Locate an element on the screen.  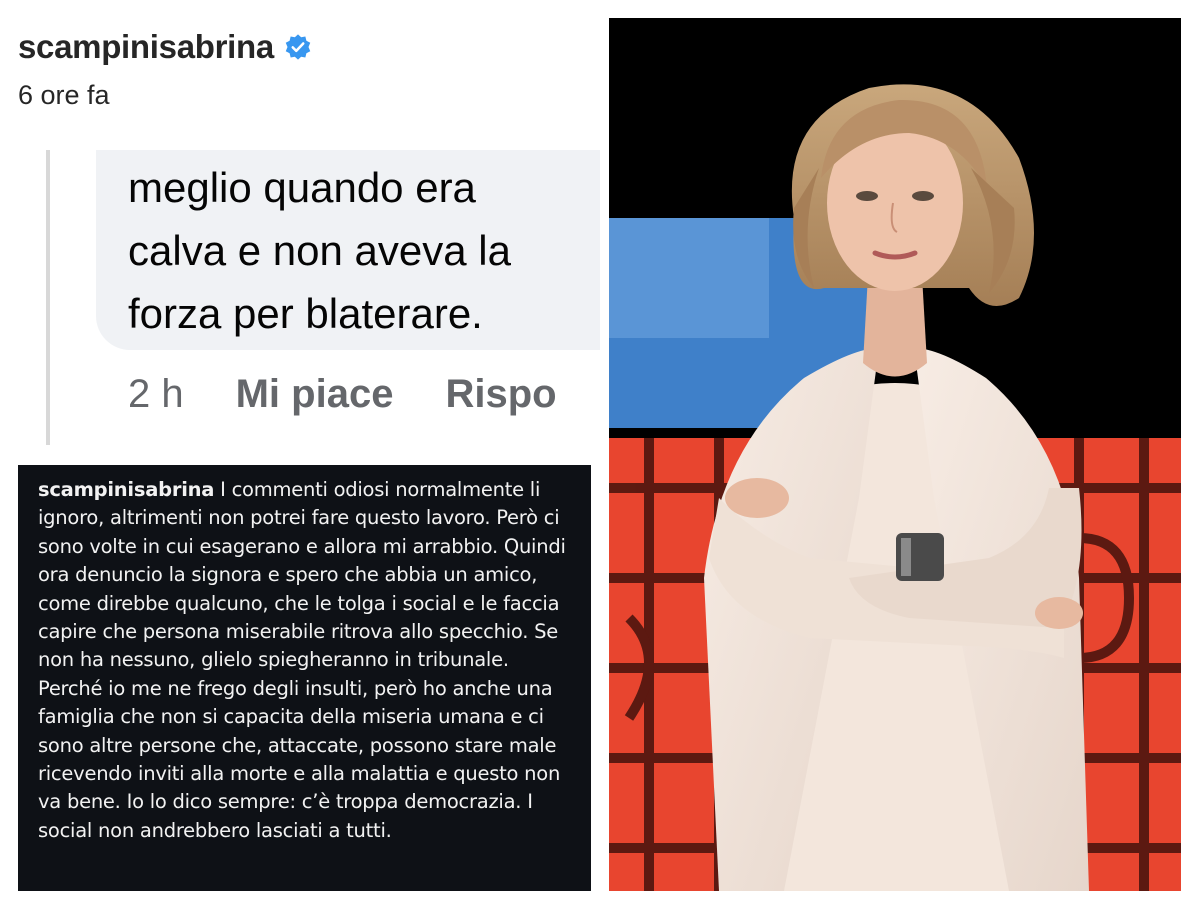
comment-line-1: meglio quando era is located at coordinates (302, 187).